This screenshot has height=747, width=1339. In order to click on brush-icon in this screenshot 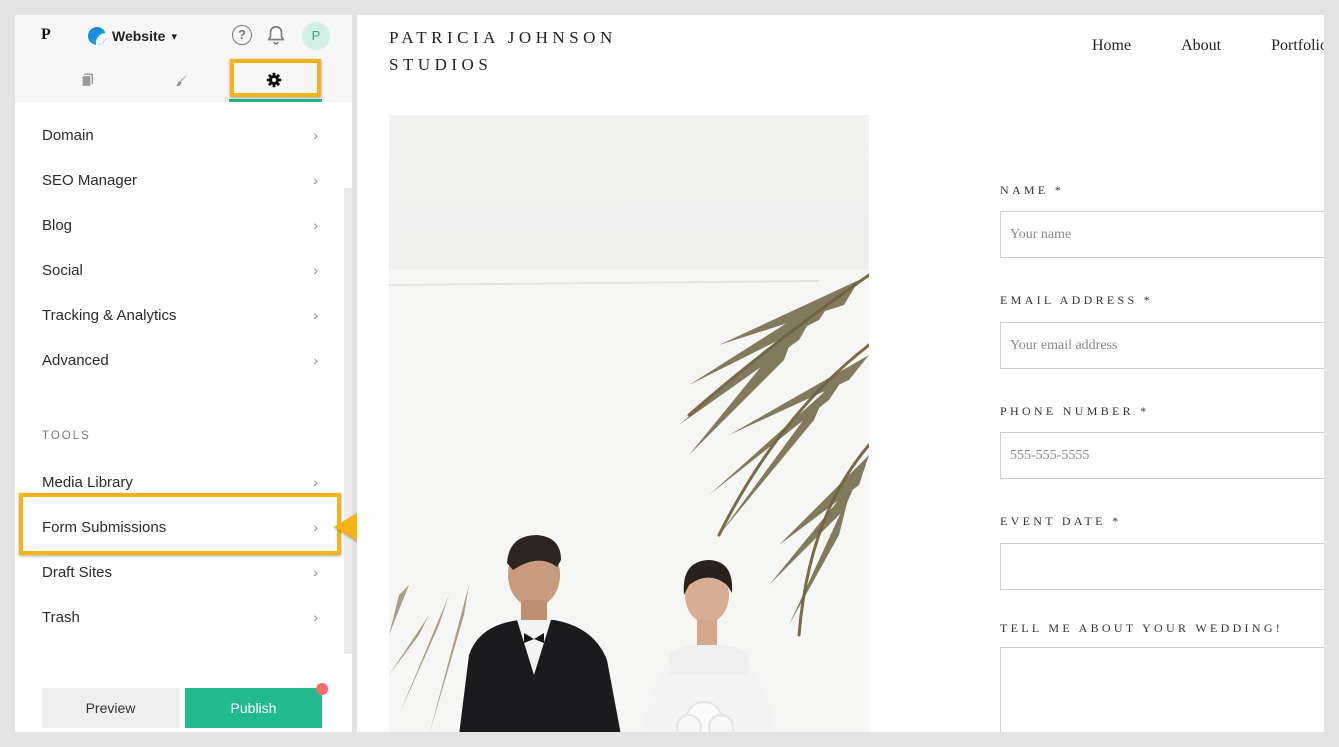, I will do `click(182, 79)`.